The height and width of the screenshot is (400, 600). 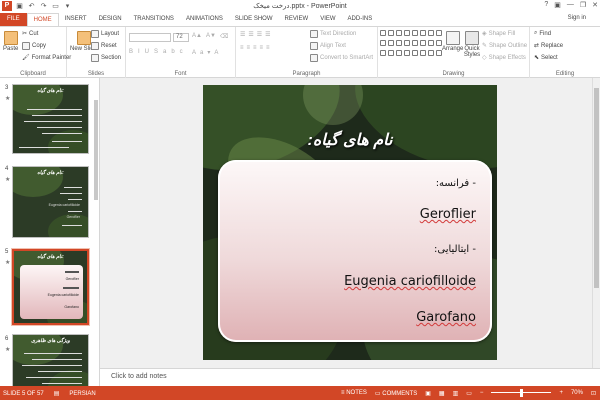 I want to click on tab-view: VIEW, so click(x=327, y=19).